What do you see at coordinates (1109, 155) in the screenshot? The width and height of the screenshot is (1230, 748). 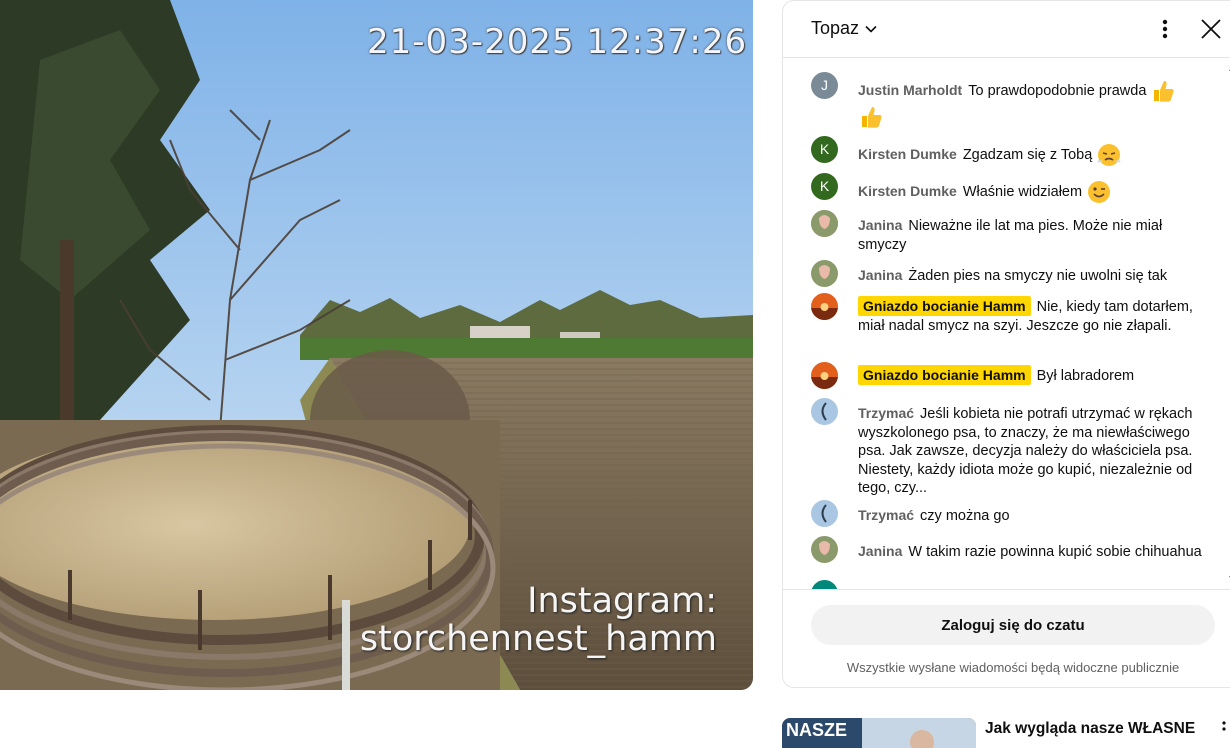 I see `steam-face-icon` at bounding box center [1109, 155].